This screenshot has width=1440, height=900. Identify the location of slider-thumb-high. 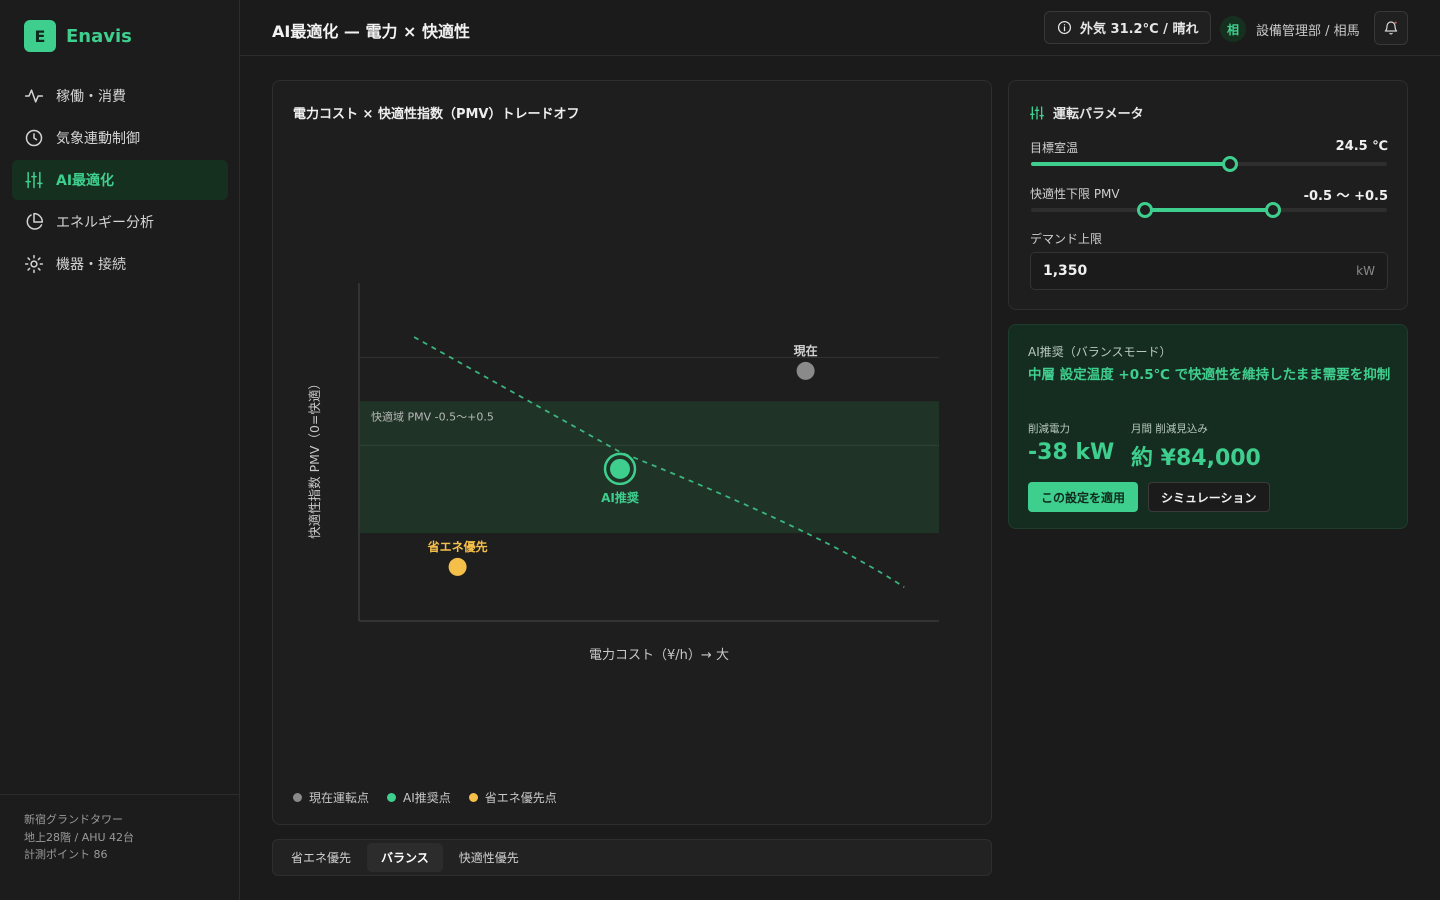
(1273, 210).